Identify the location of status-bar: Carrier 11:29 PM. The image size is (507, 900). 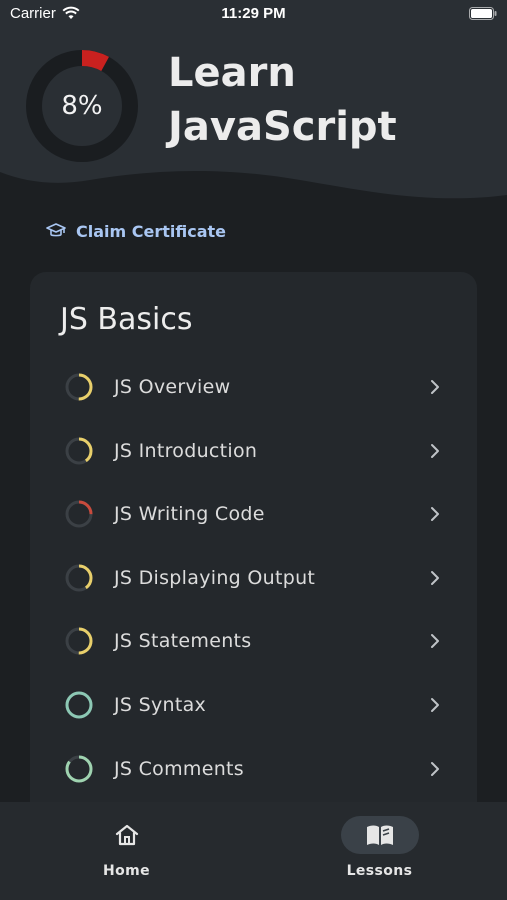
(253, 15).